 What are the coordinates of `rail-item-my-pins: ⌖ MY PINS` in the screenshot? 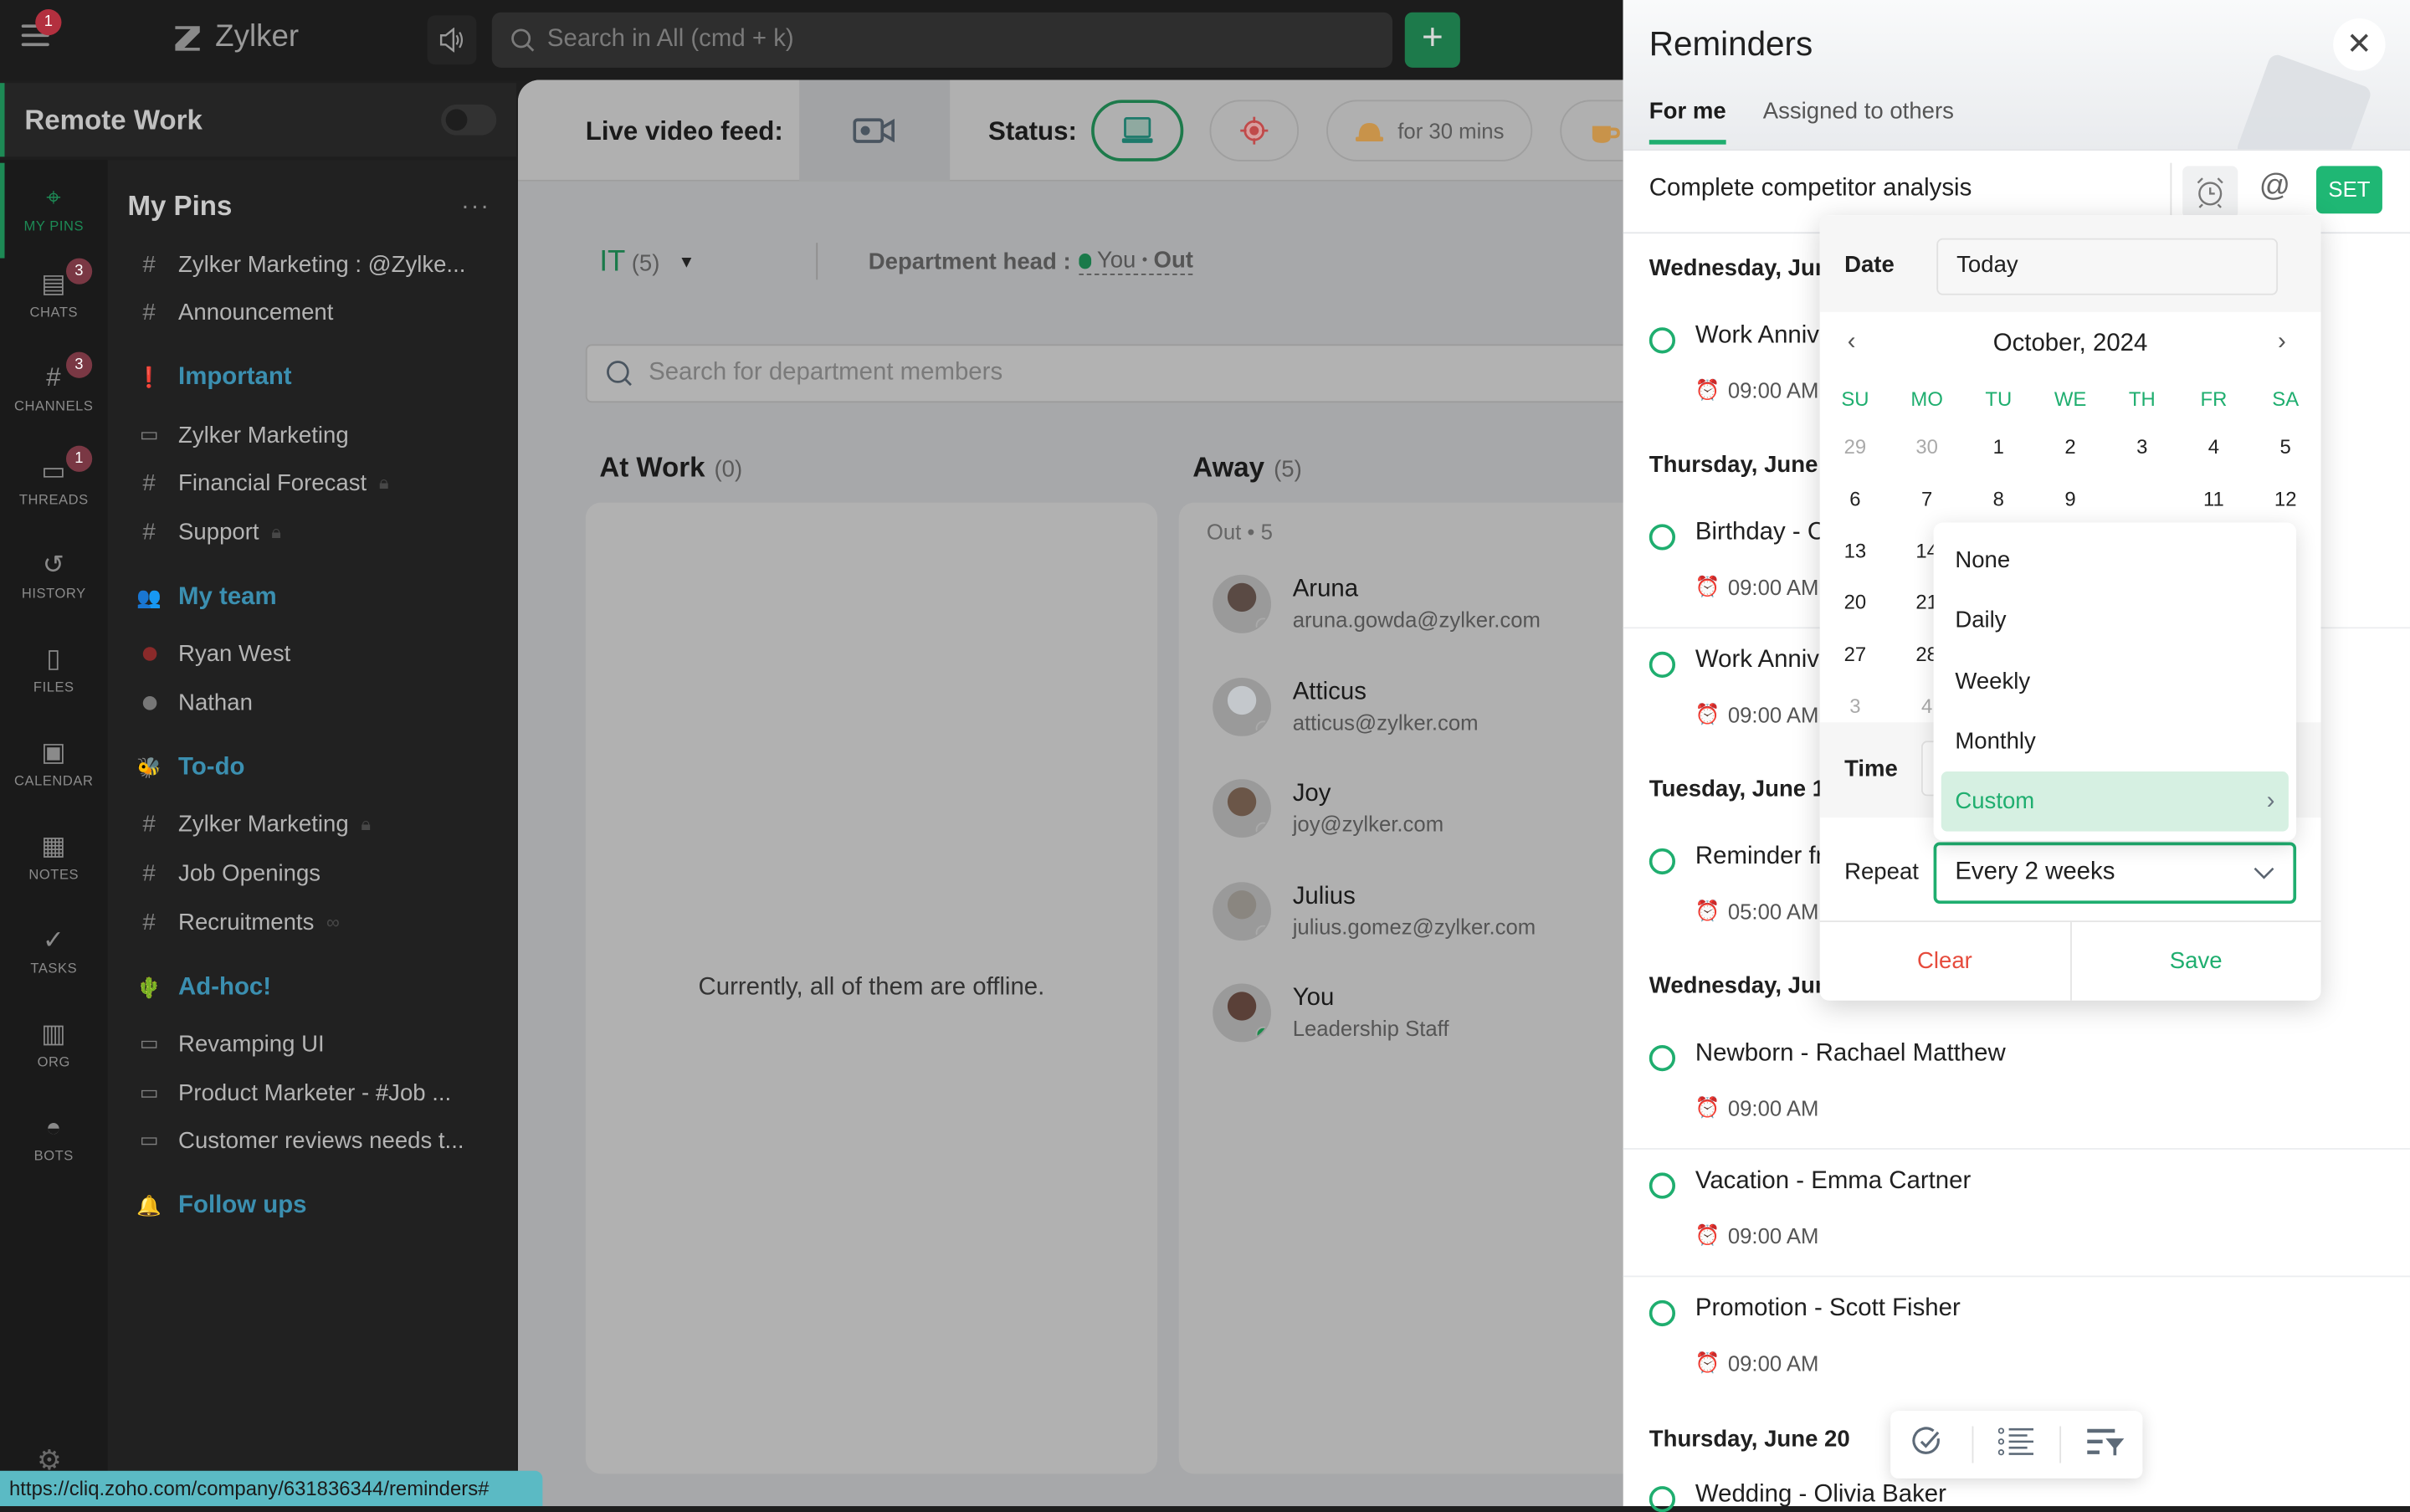 It's located at (54, 210).